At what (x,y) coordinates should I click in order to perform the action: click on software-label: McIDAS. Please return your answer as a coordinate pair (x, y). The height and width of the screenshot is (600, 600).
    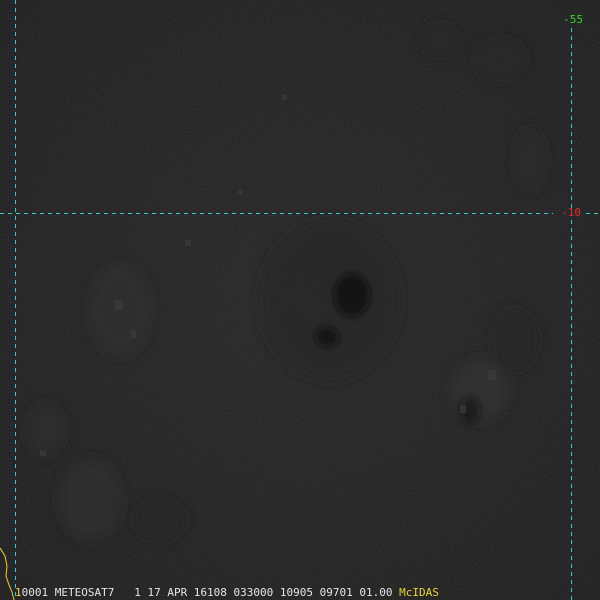
    Looking at the image, I should click on (419, 592).